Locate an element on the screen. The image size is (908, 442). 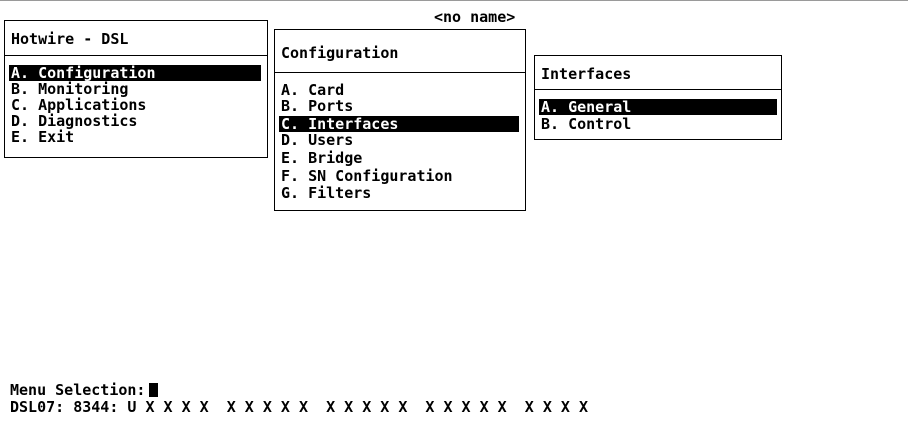
menu-item-monitoring: B. Monitoring is located at coordinates (68, 89).